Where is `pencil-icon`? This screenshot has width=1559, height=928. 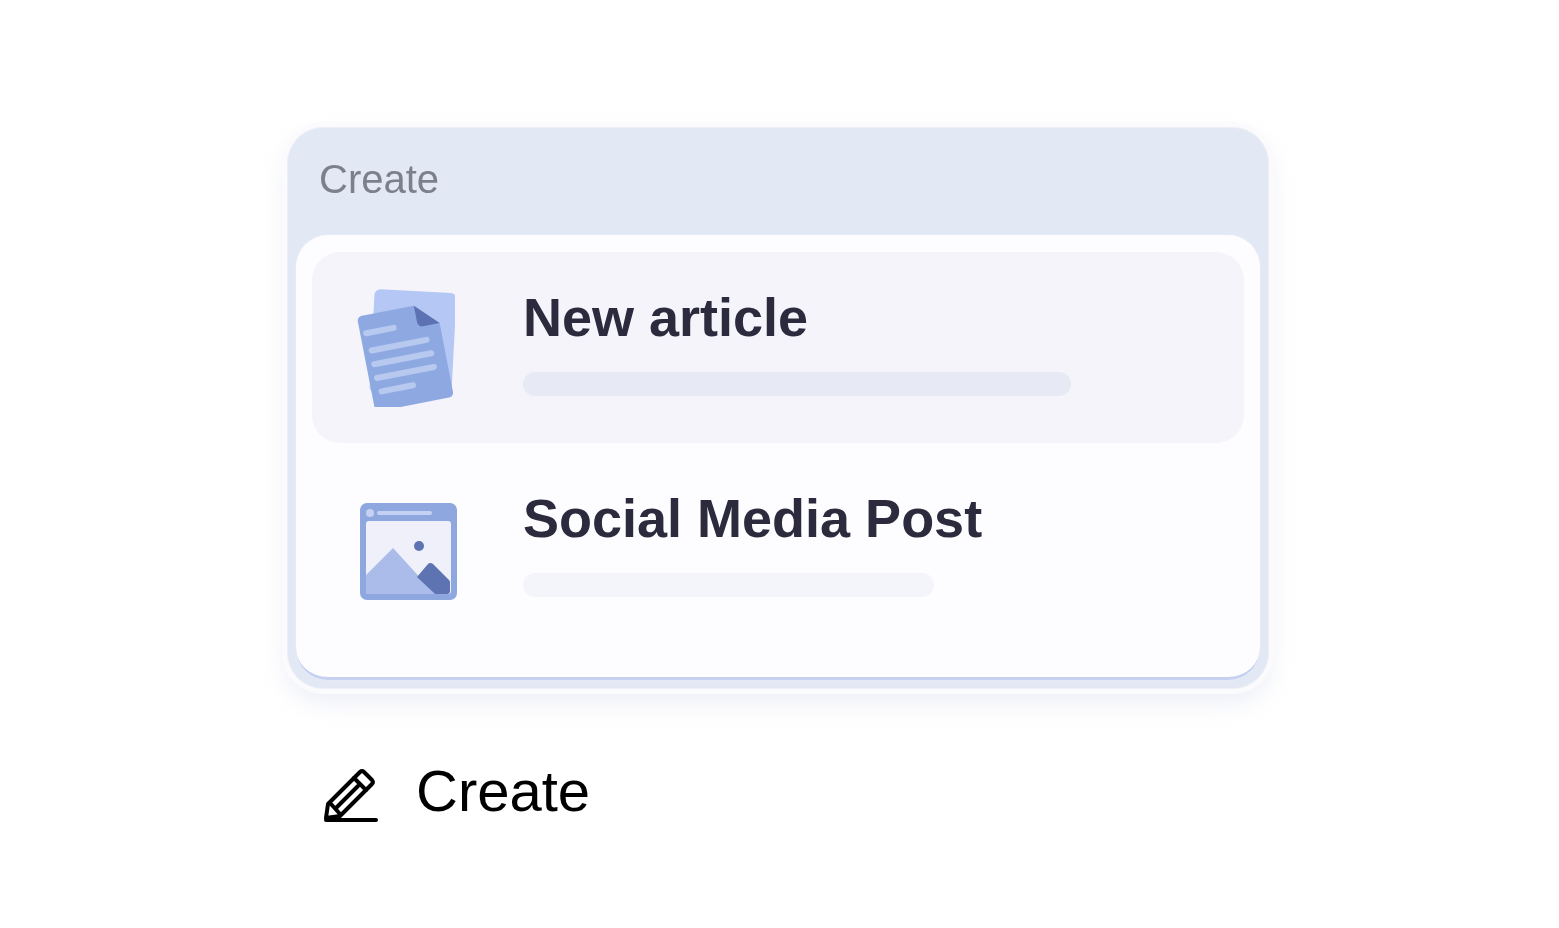
pencil-icon is located at coordinates (350, 794).